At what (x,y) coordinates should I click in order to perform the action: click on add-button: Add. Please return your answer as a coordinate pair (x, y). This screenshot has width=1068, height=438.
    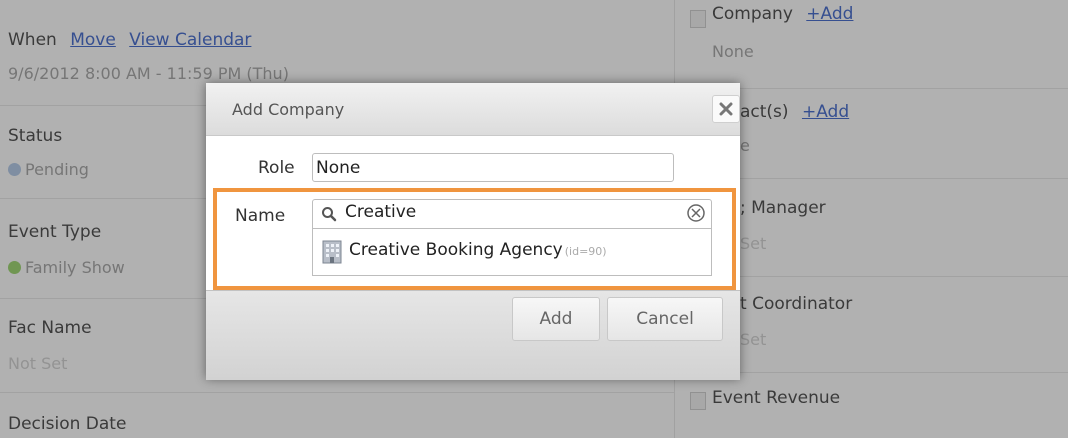
    Looking at the image, I should click on (556, 319).